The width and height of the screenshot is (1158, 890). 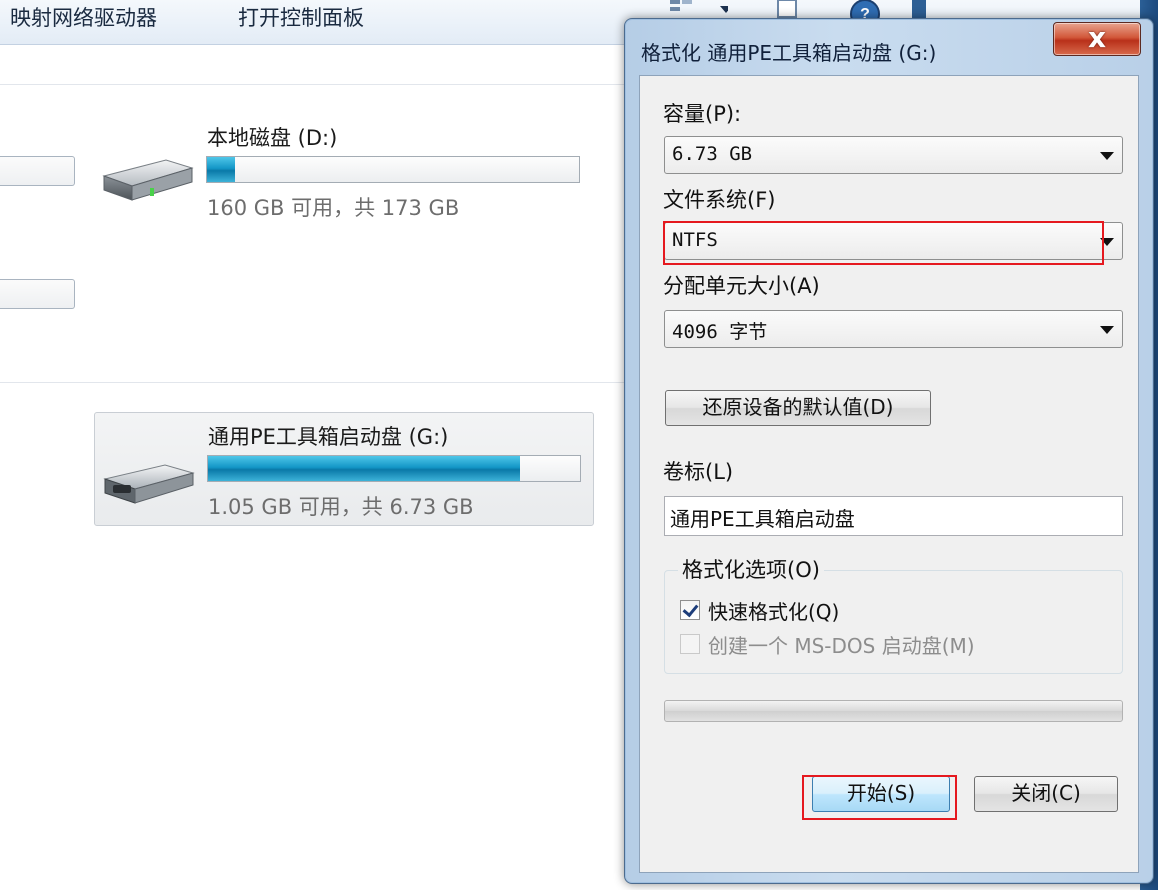 What do you see at coordinates (690, 610) in the screenshot?
I see `quick-format-checkbox` at bounding box center [690, 610].